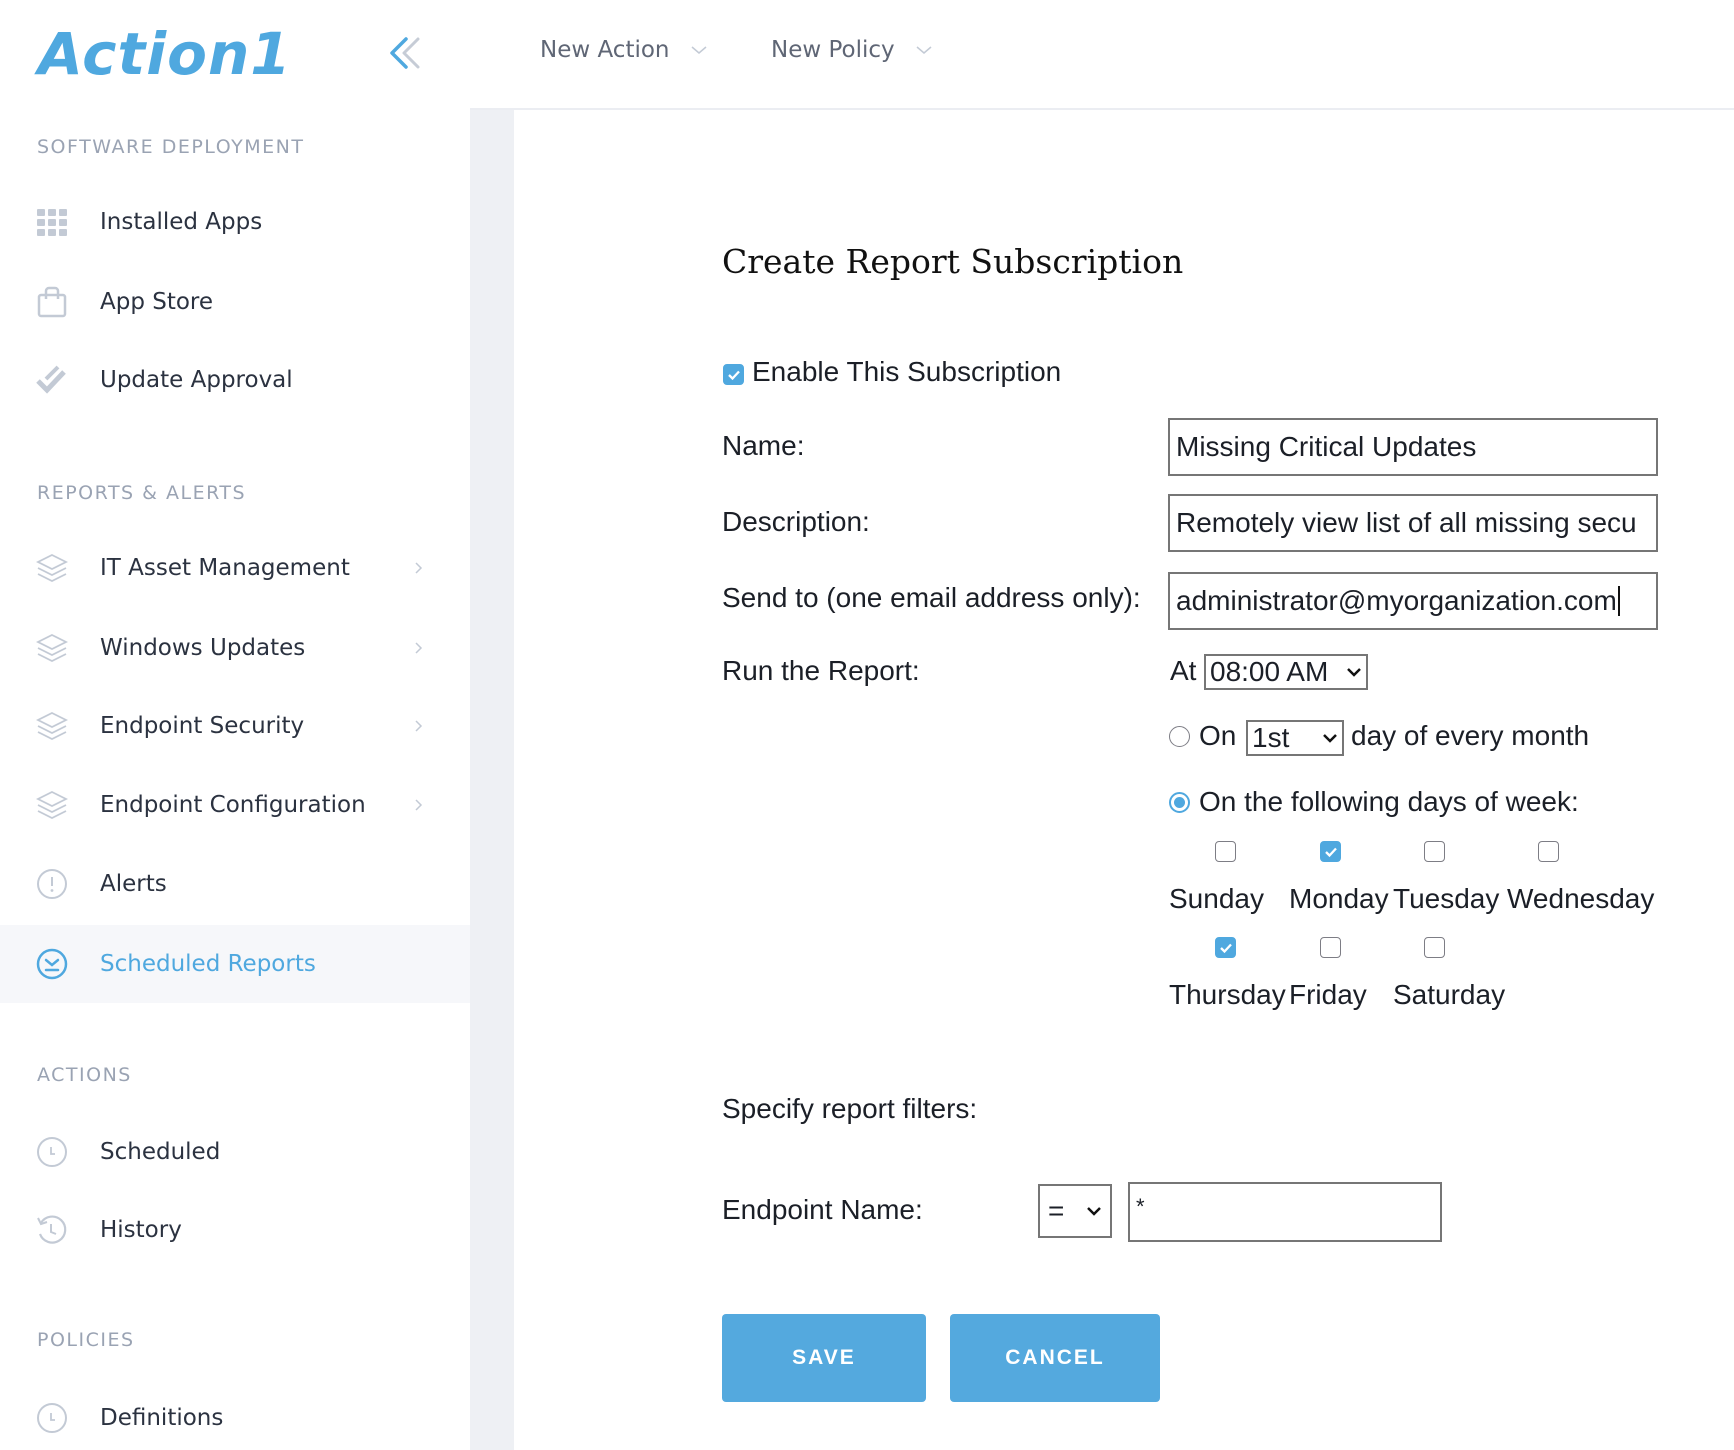 This screenshot has width=1734, height=1450. I want to click on saturday-checkbox, so click(1434, 947).